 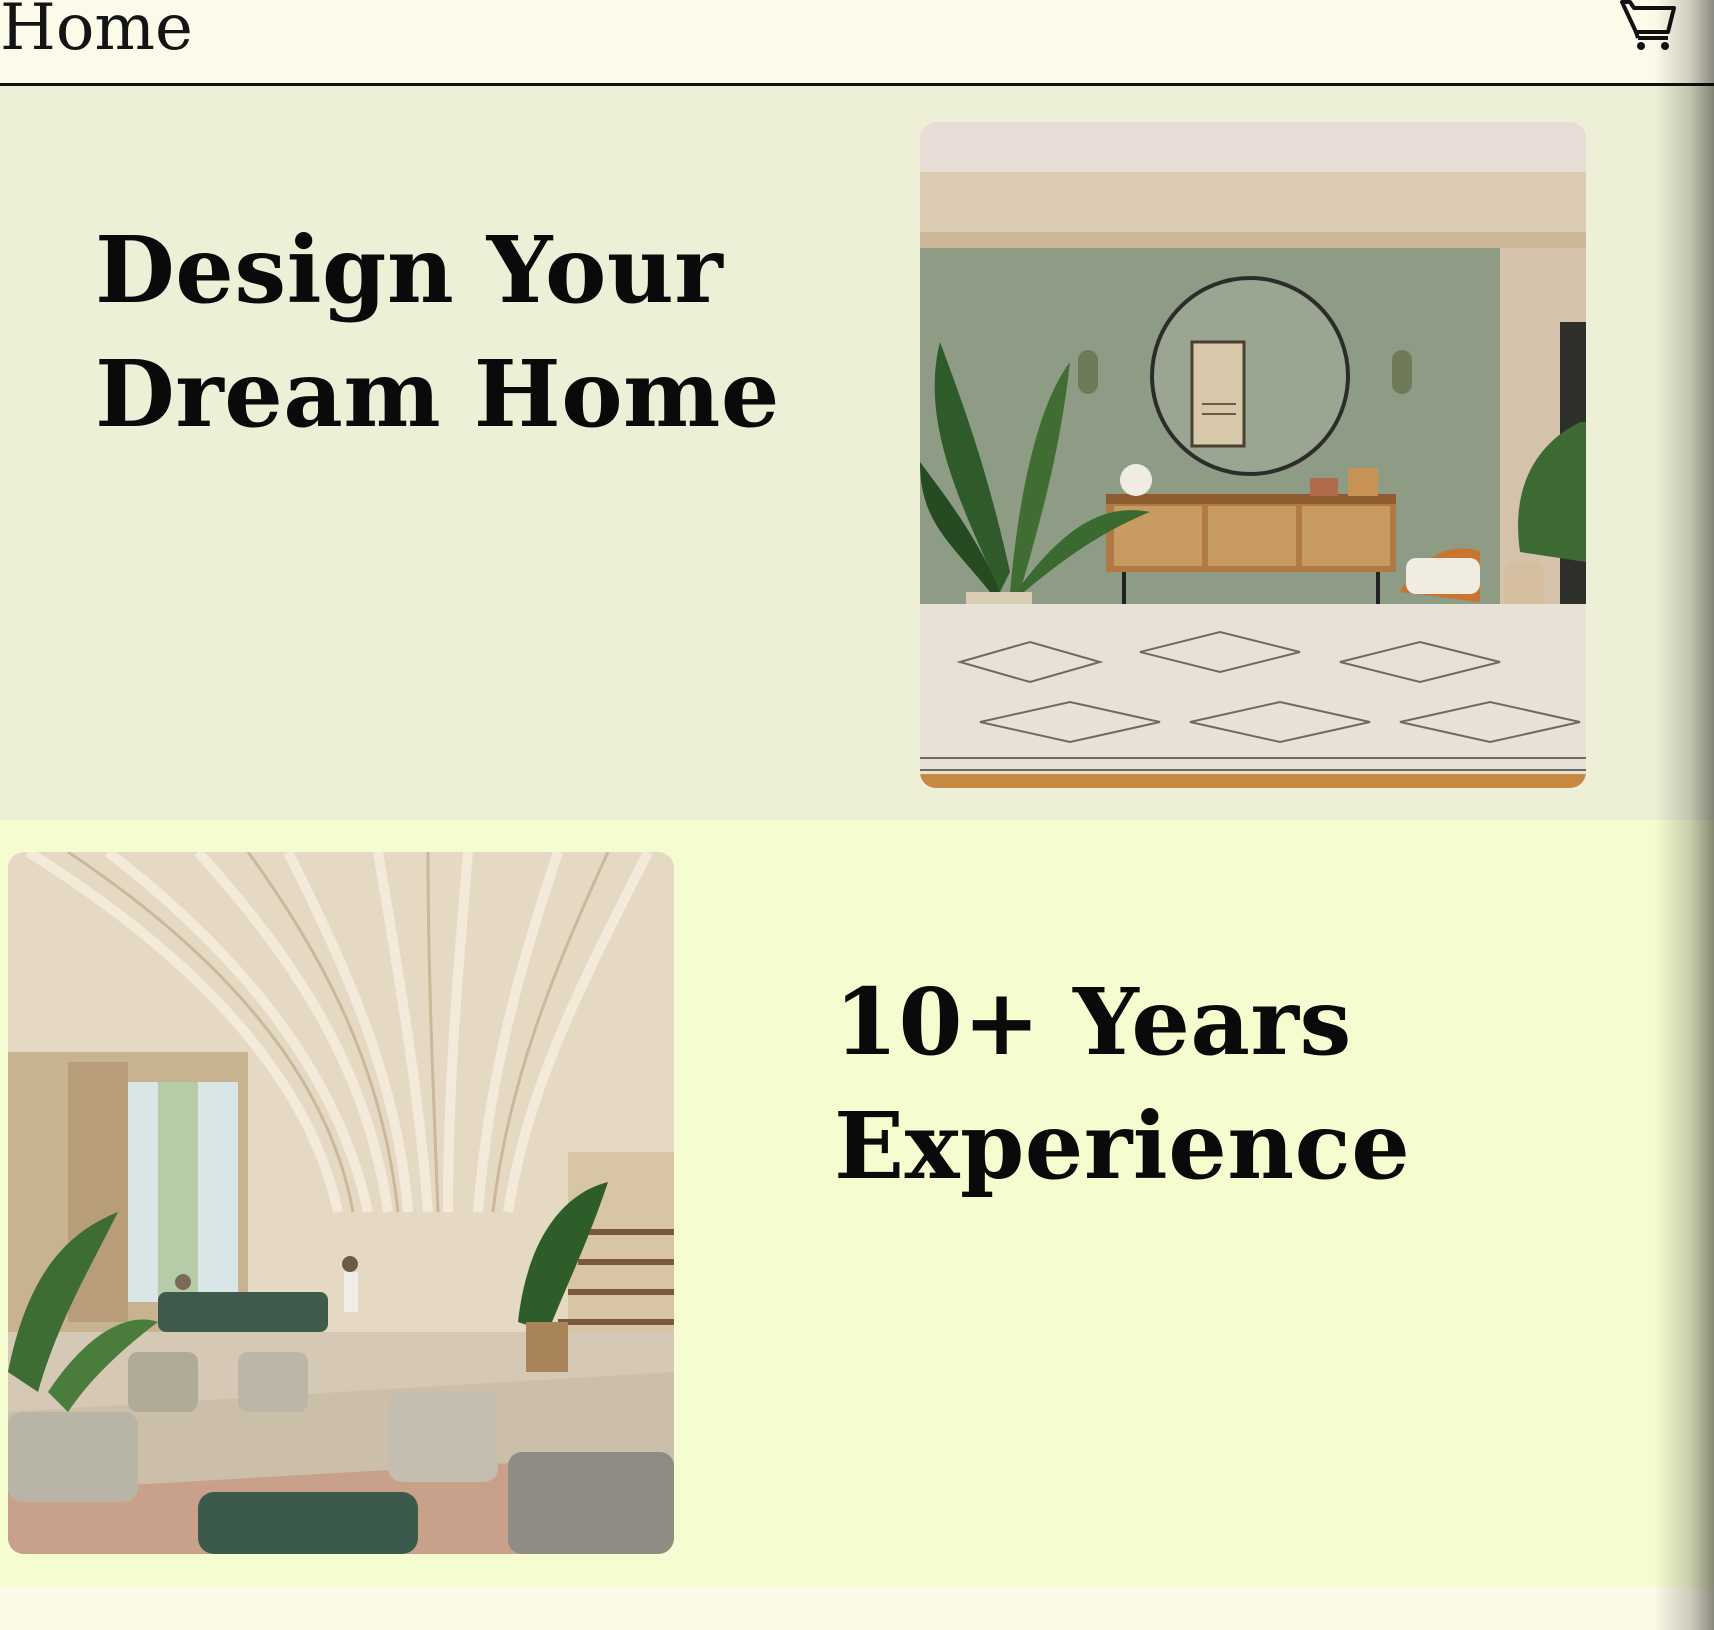 What do you see at coordinates (409, 270) in the screenshot?
I see `hero-headline-line1: Design Your` at bounding box center [409, 270].